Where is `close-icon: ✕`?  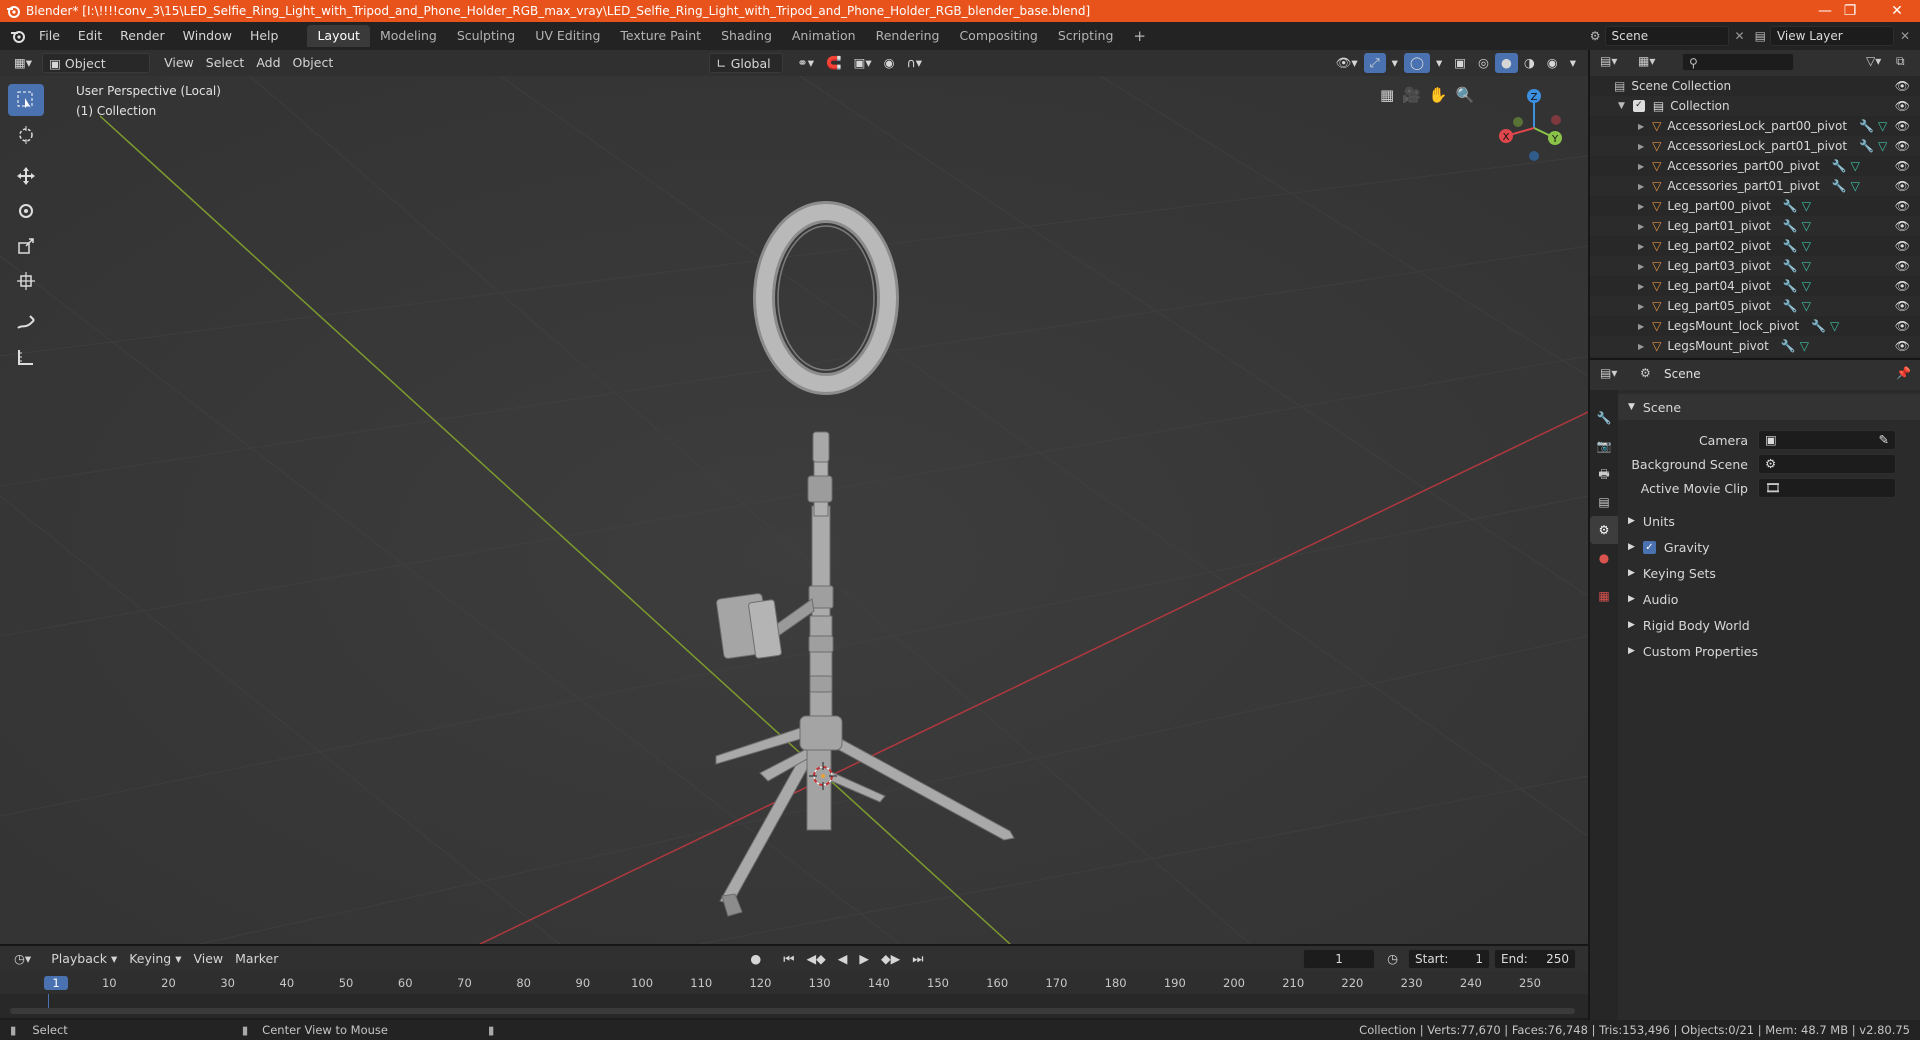
close-icon: ✕ is located at coordinates (1897, 11).